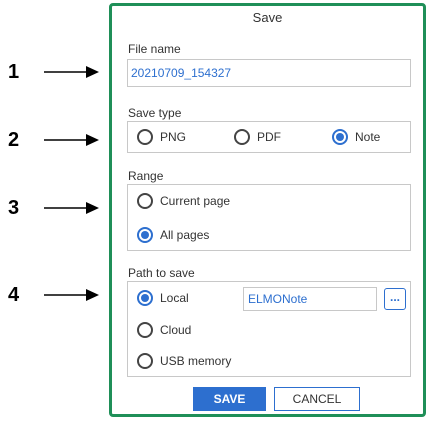 This screenshot has height=421, width=433. I want to click on callout-number: 1, so click(14, 72).